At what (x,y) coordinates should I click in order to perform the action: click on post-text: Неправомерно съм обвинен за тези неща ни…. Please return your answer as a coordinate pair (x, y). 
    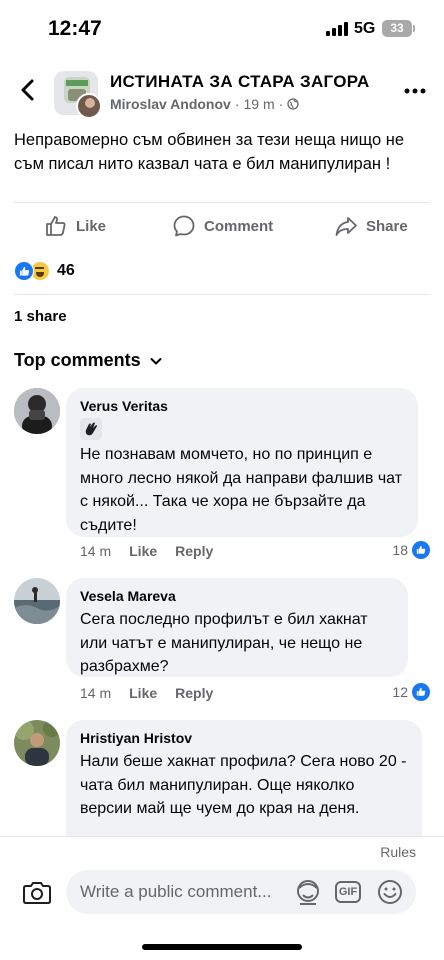
    Looking at the image, I should click on (209, 152).